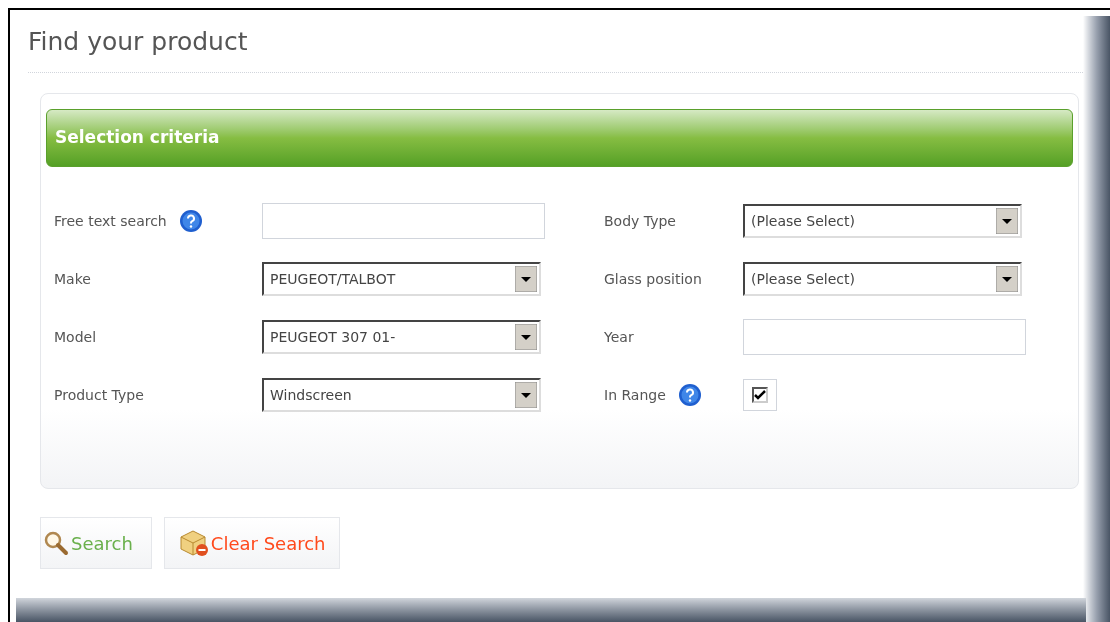 The image size is (1110, 622). I want to click on field-label: Free text search, so click(110, 221).